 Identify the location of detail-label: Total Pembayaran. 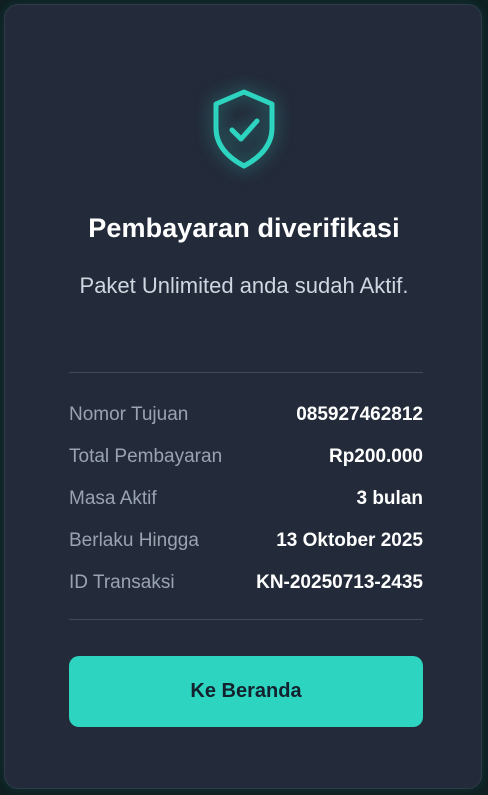
(146, 456).